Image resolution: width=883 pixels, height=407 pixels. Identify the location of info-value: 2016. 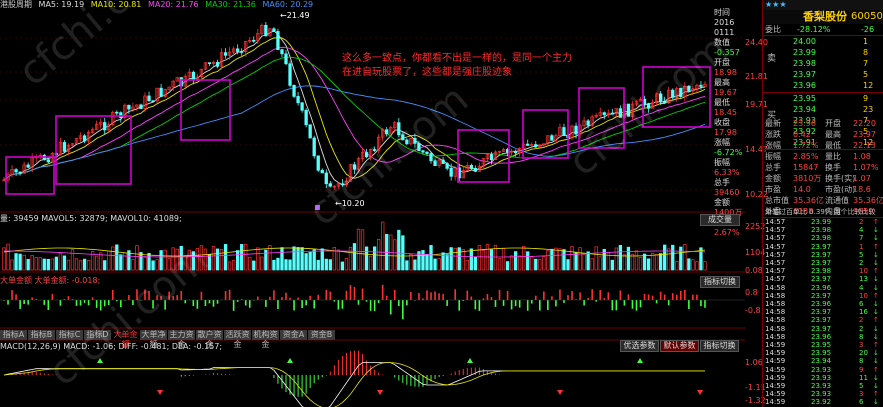
(724, 22).